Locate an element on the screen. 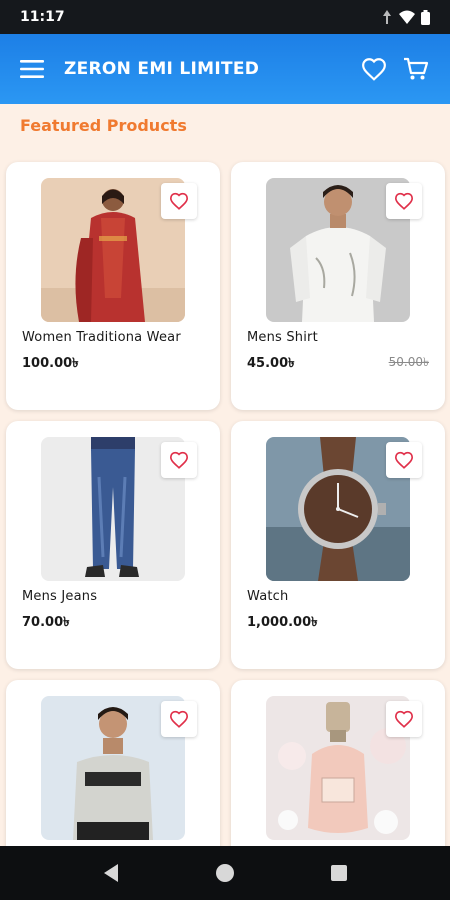 This screenshot has height=900, width=450. status-bar: 11:17 is located at coordinates (225, 17).